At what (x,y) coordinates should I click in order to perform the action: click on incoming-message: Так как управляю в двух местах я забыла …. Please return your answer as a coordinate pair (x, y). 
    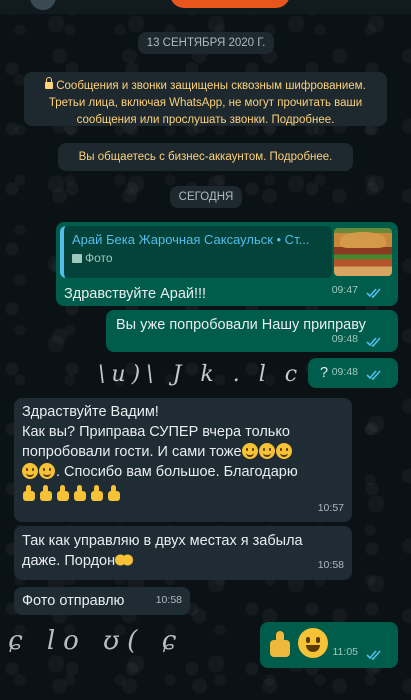
    Looking at the image, I should click on (183, 553).